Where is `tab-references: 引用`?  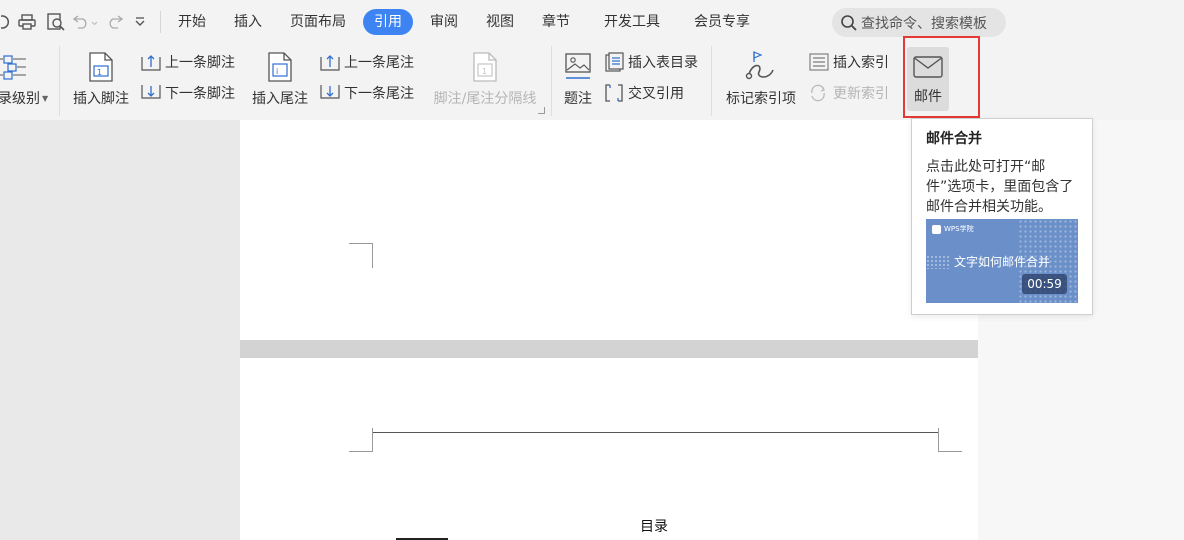
tab-references: 引用 is located at coordinates (388, 22).